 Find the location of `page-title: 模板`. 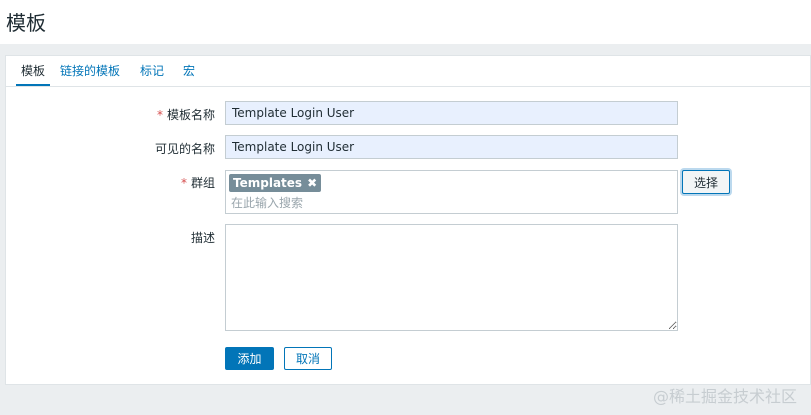

page-title: 模板 is located at coordinates (26, 23).